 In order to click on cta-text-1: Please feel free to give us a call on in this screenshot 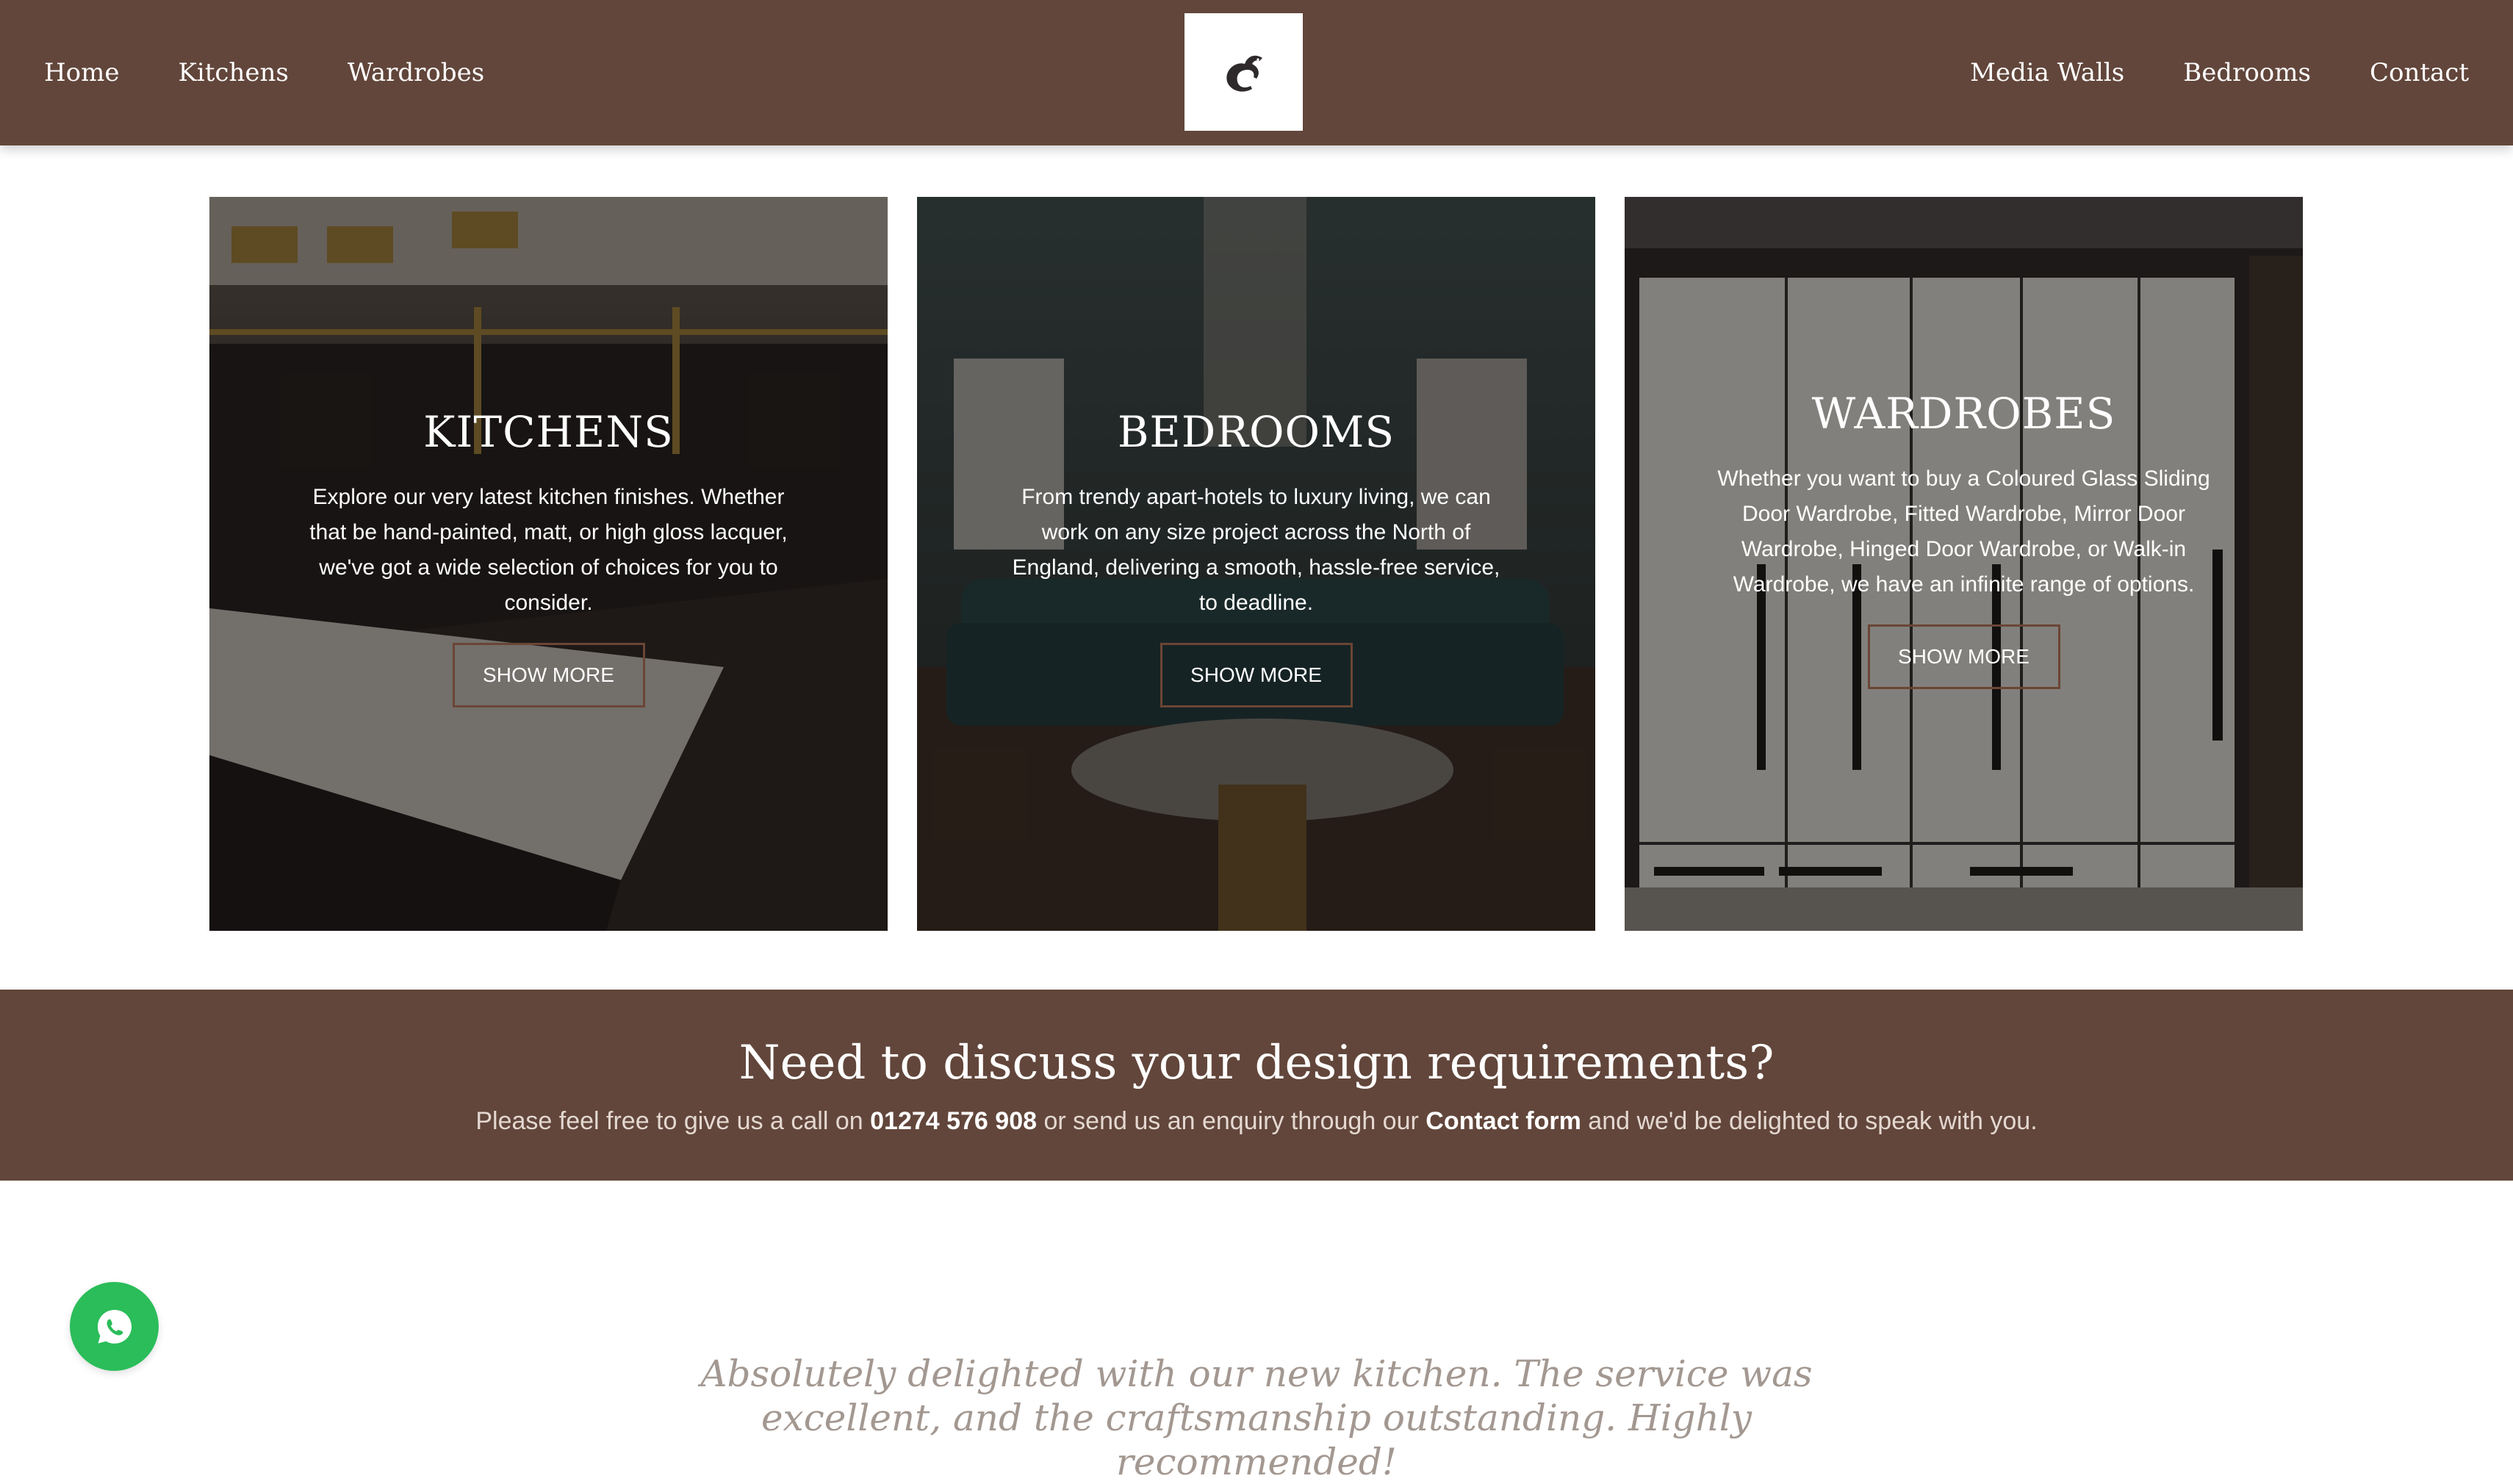, I will do `click(669, 1121)`.